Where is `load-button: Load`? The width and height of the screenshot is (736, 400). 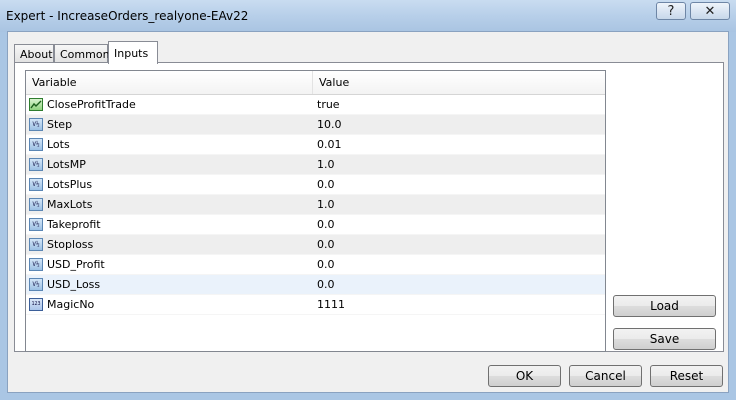 load-button: Load is located at coordinates (664, 306).